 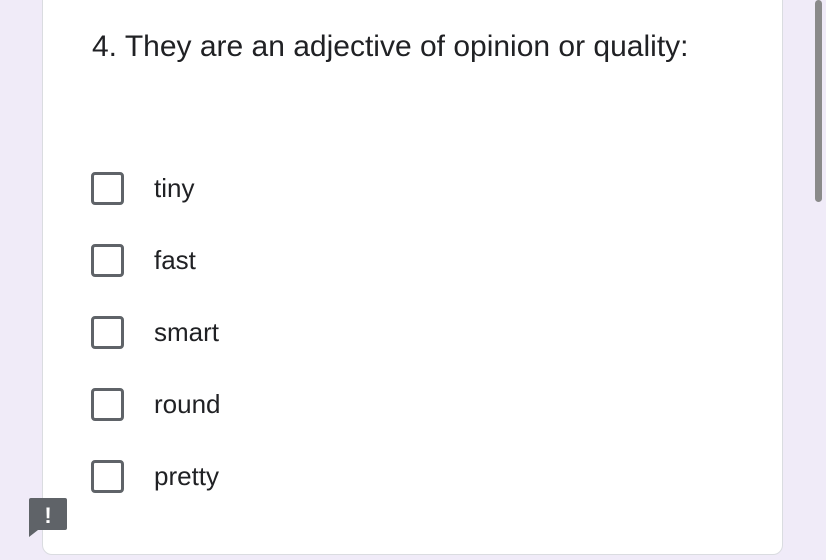 What do you see at coordinates (186, 331) in the screenshot?
I see `option-label: smart` at bounding box center [186, 331].